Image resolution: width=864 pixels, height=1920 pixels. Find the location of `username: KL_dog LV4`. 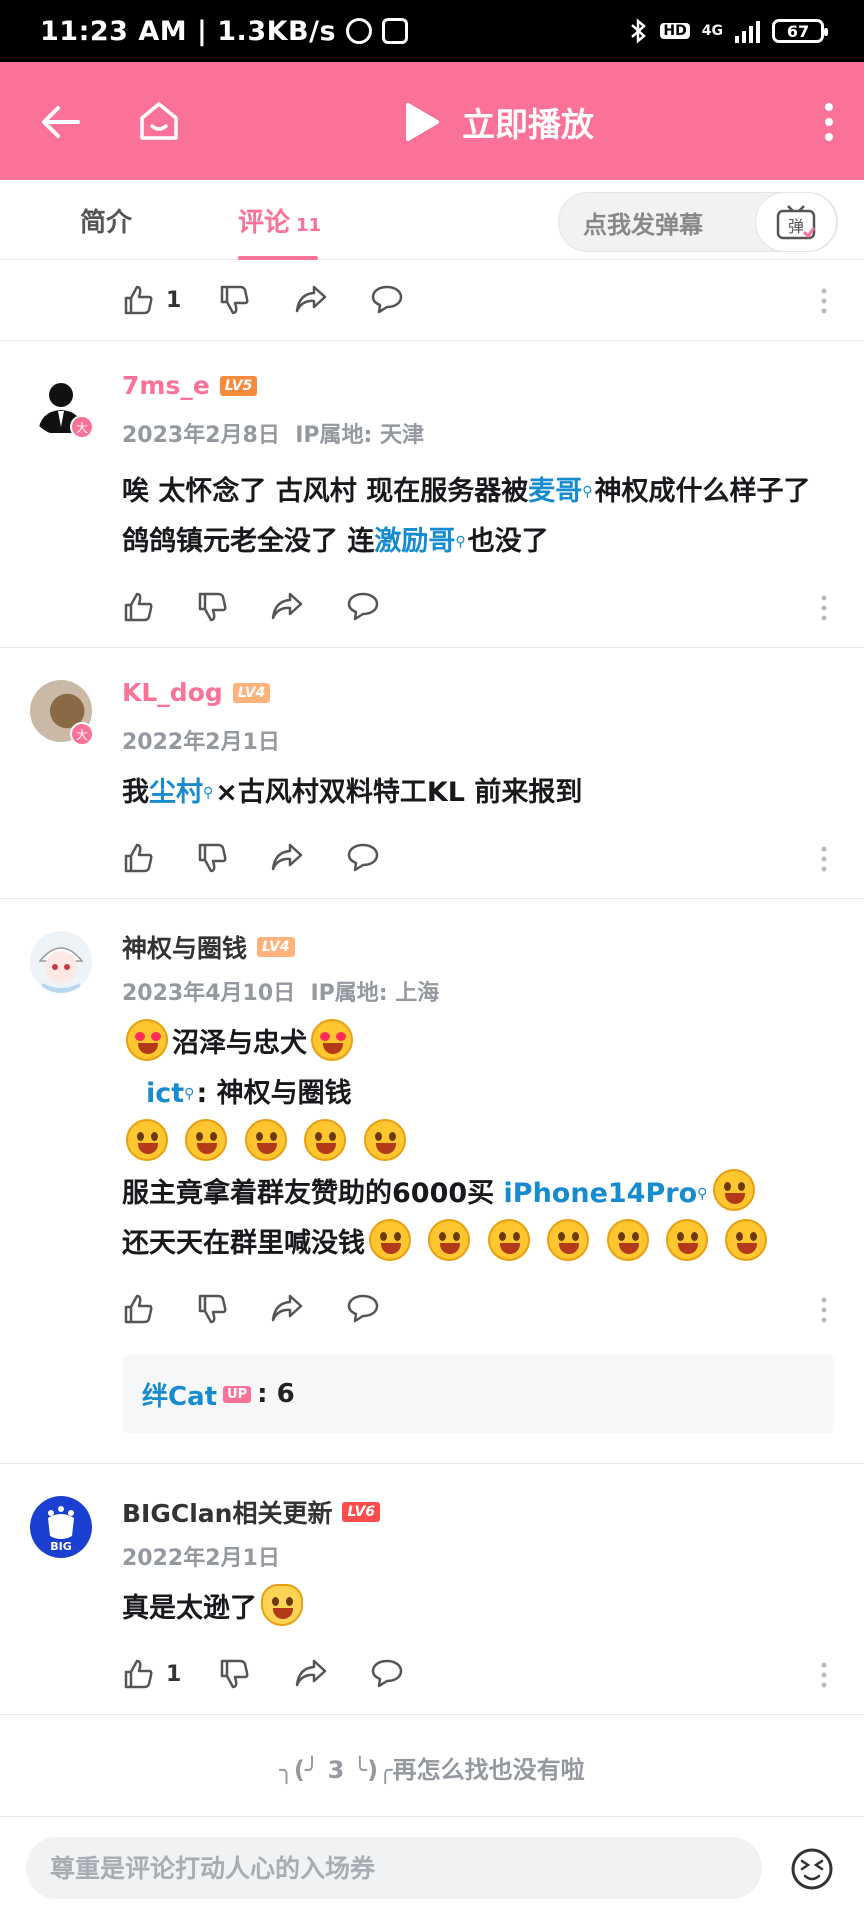

username: KL_dog LV4 is located at coordinates (196, 692).